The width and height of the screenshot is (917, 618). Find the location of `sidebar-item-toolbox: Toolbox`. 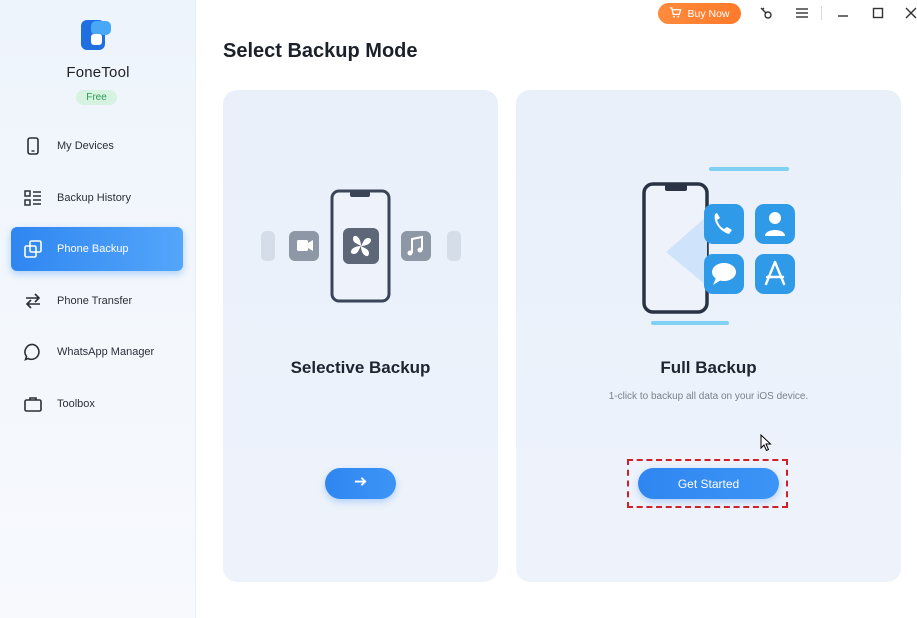

sidebar-item-toolbox: Toolbox is located at coordinates (97, 404).